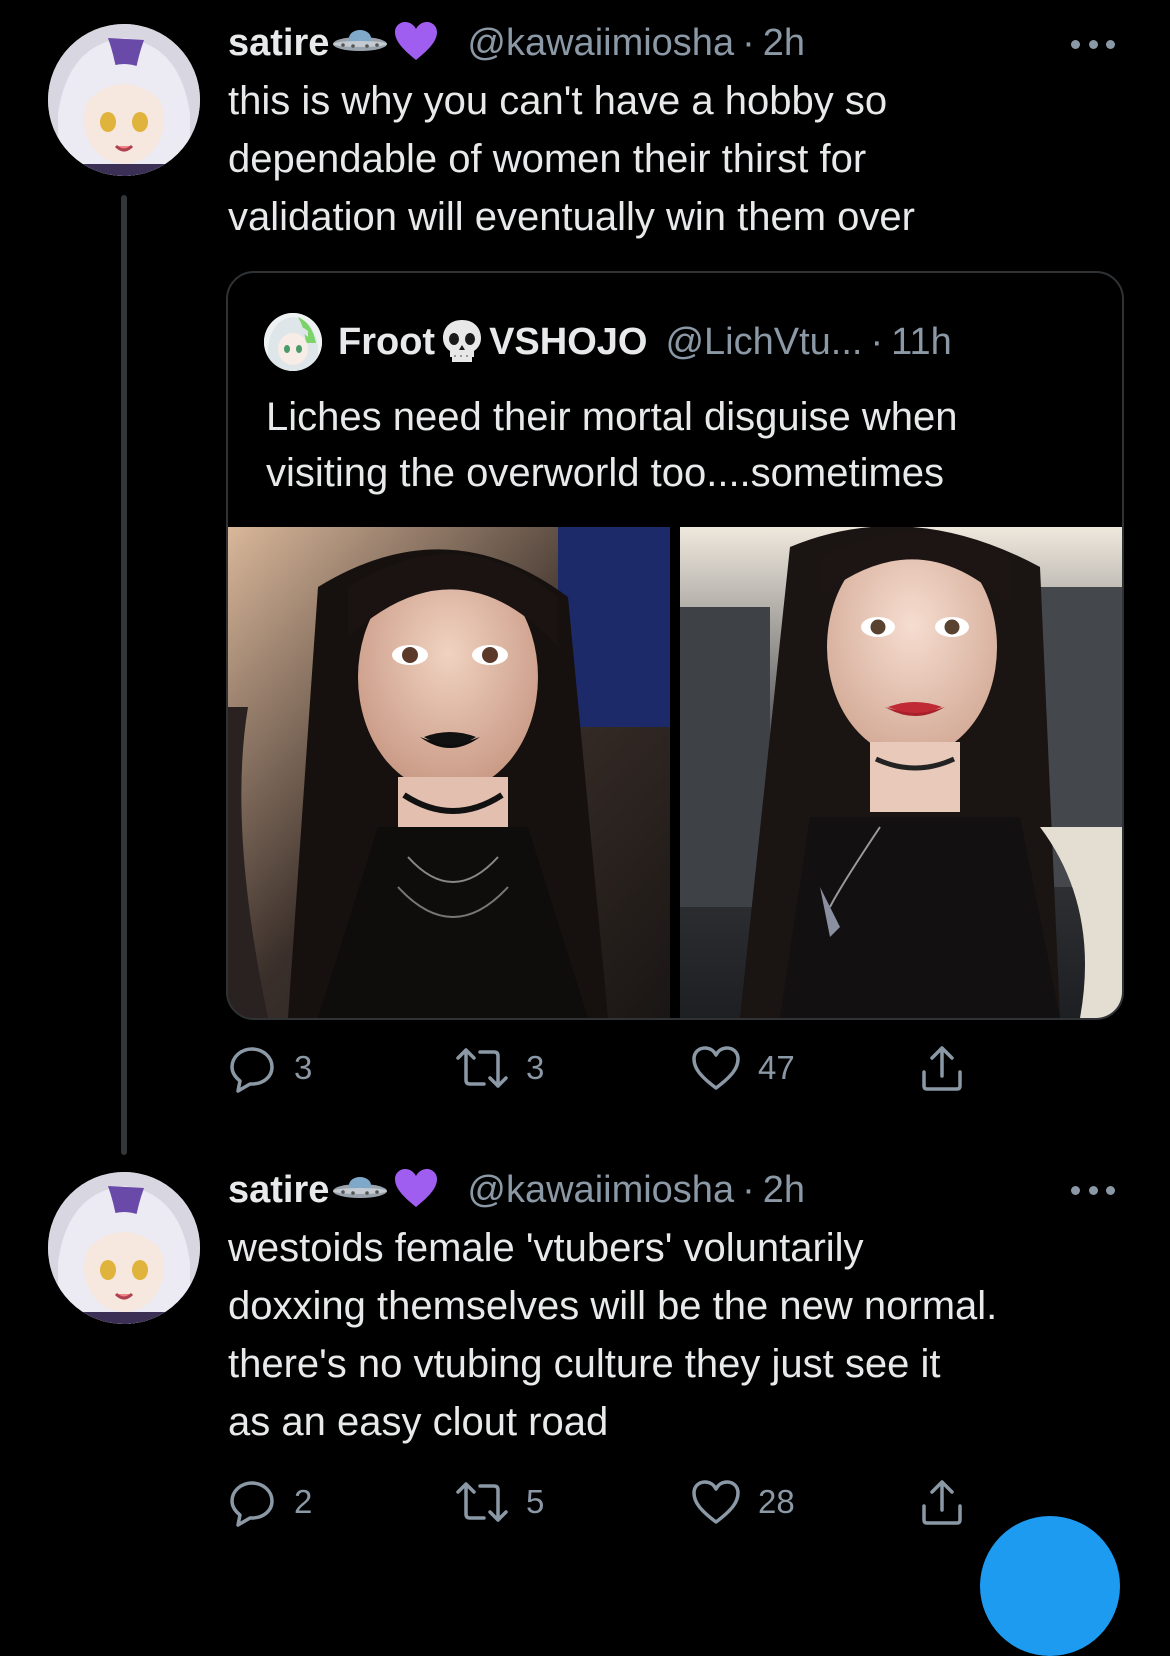  What do you see at coordinates (386, 342) in the screenshot?
I see `quote-display-name: Froot` at bounding box center [386, 342].